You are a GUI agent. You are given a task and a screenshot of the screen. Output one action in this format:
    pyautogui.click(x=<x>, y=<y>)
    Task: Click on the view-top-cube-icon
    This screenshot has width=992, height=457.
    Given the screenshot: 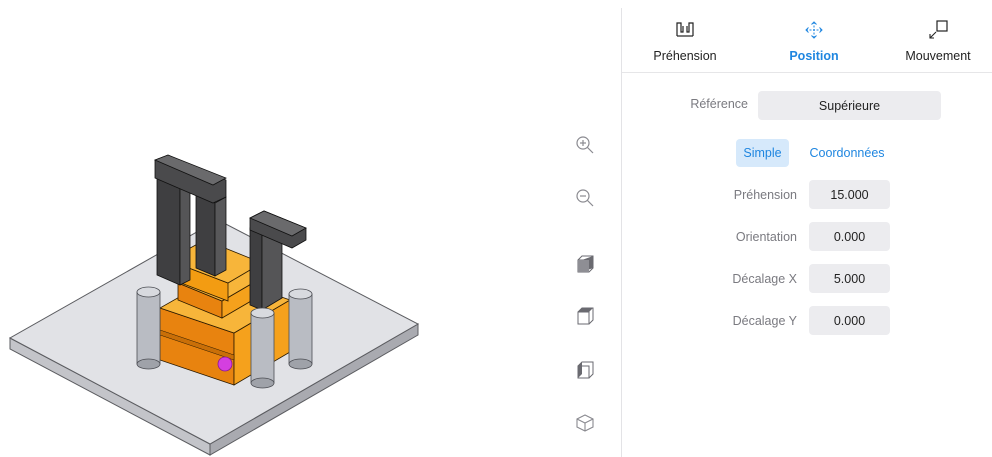 What is the action you would take?
    pyautogui.click(x=585, y=264)
    